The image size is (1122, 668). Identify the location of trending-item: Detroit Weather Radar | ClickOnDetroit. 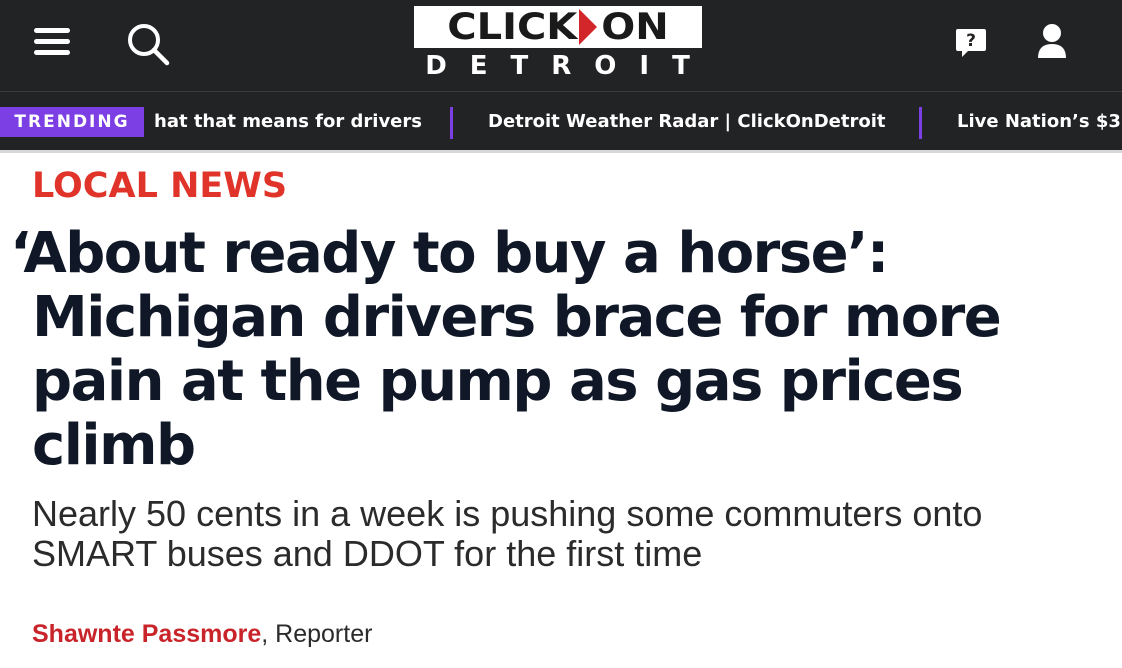
(686, 121).